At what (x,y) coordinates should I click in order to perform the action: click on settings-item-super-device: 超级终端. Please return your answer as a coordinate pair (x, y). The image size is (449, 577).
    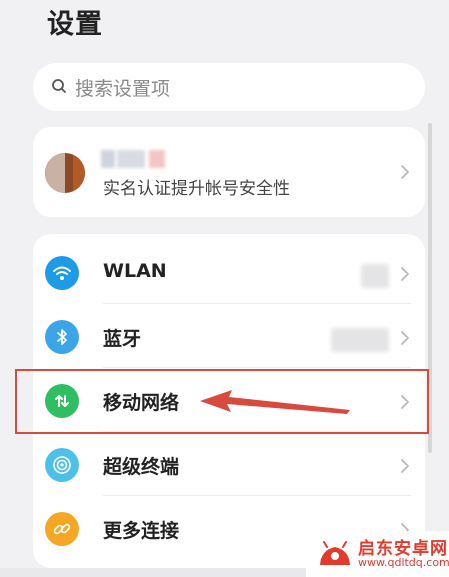
    Looking at the image, I should click on (229, 464).